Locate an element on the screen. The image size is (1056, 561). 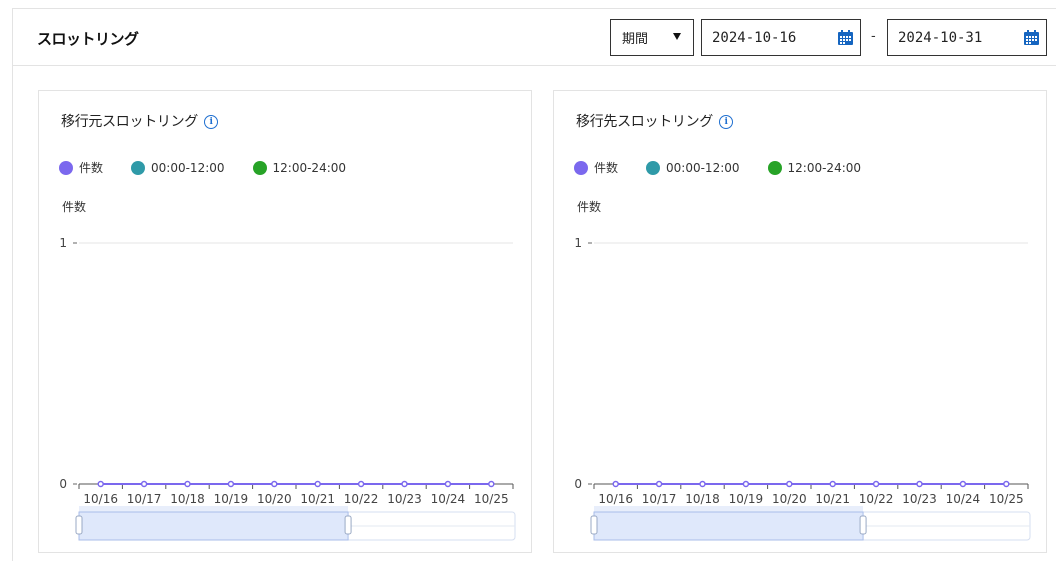
panel-title: 移行先スロットリング i is located at coordinates (654, 121).